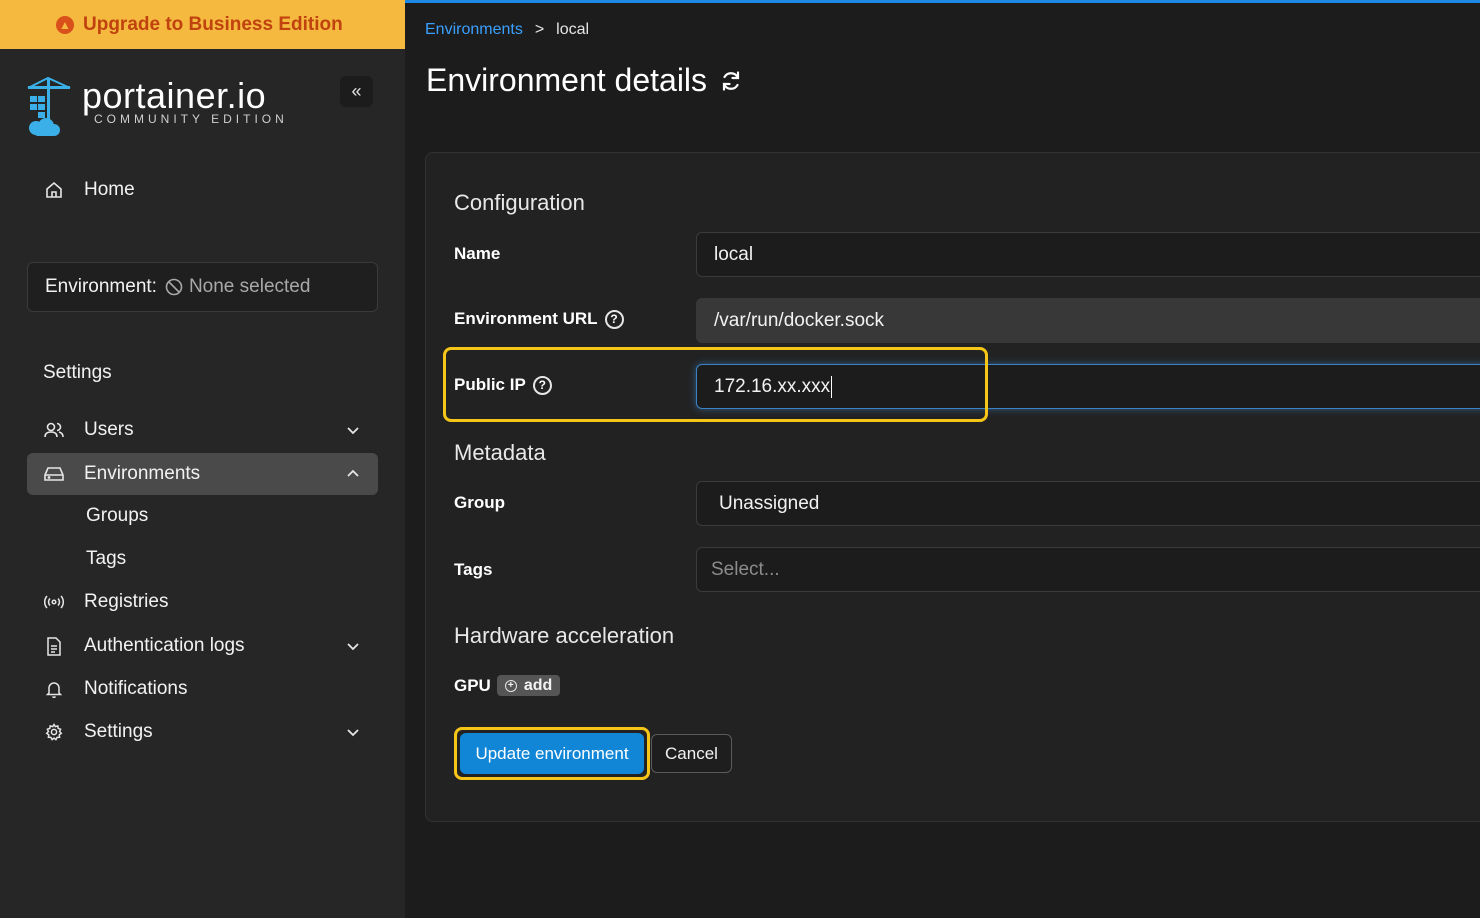  What do you see at coordinates (614, 319) in the screenshot?
I see `help-circle-icon: ?` at bounding box center [614, 319].